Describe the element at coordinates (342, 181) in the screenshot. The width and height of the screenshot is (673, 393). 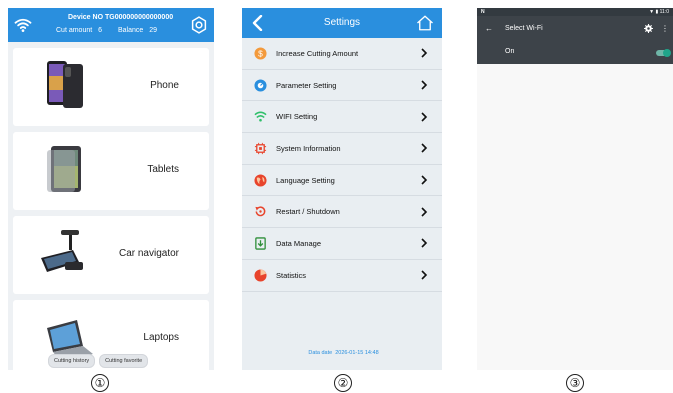
I see `menu-item-language-setting: Language Setting` at that location.